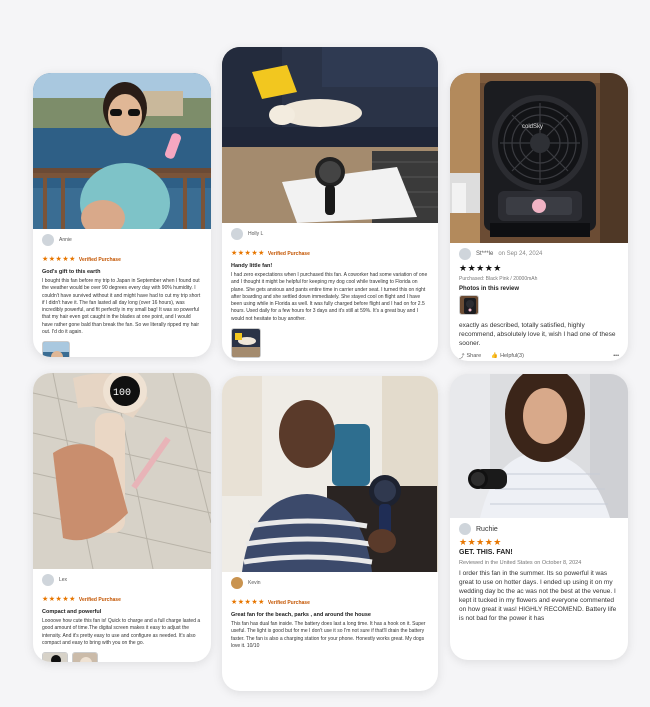 The image size is (650, 707). What do you see at coordinates (122, 393) in the screenshot?
I see `device-display: 100` at bounding box center [122, 393].